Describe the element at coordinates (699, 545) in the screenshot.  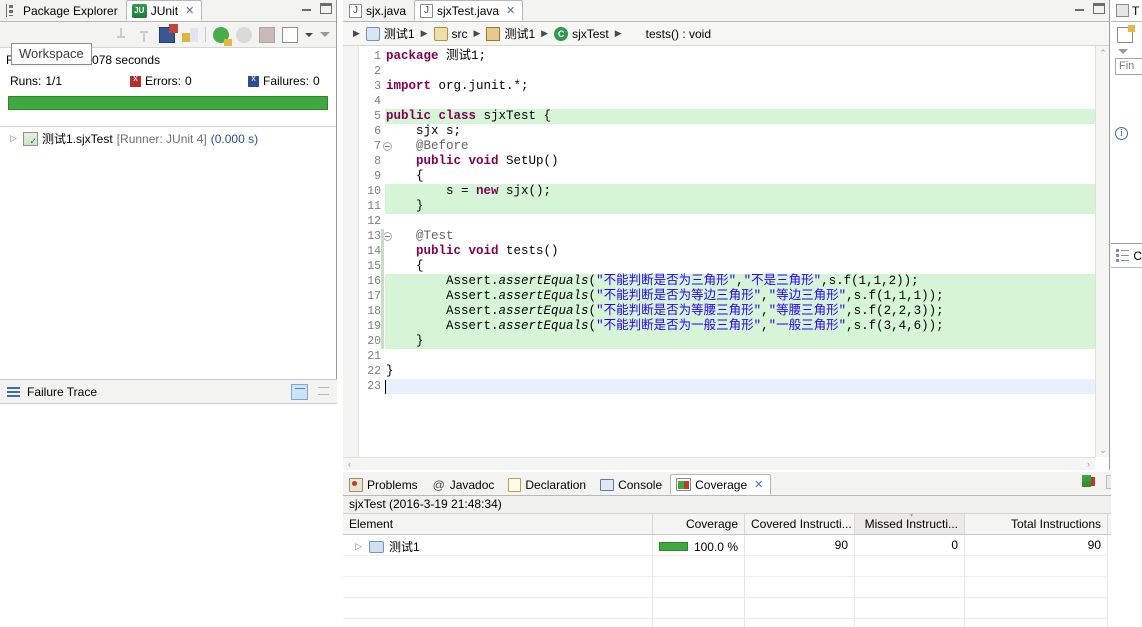
I see `cell-coverage: 100.0 %` at that location.